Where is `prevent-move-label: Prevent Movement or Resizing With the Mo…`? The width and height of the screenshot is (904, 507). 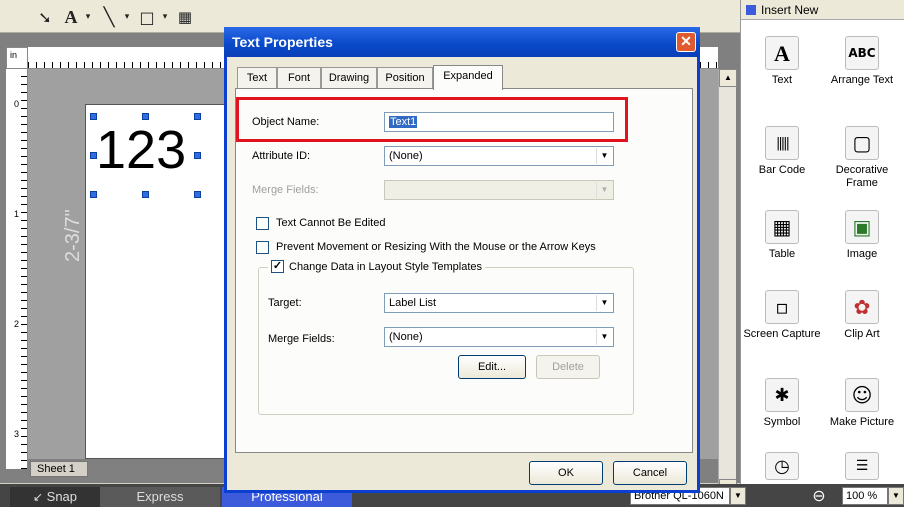 prevent-move-label: Prevent Movement or Resizing With the Mo… is located at coordinates (436, 247).